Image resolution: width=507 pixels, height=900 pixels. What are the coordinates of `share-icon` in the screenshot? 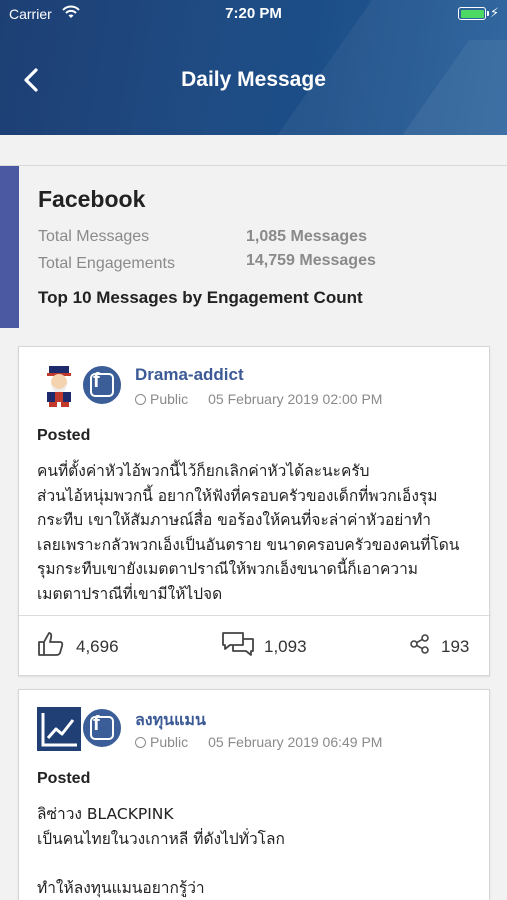 It's located at (420, 644).